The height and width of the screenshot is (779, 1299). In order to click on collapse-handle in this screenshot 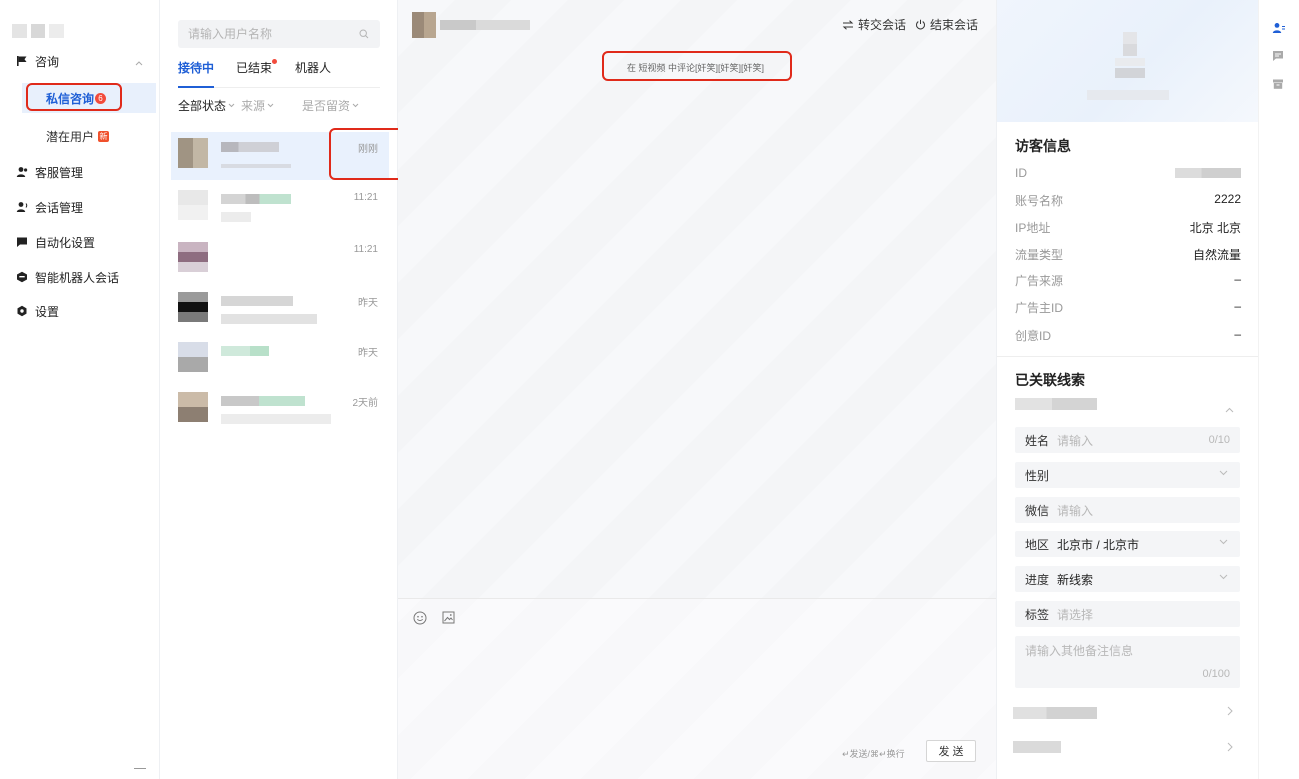, I will do `click(140, 768)`.